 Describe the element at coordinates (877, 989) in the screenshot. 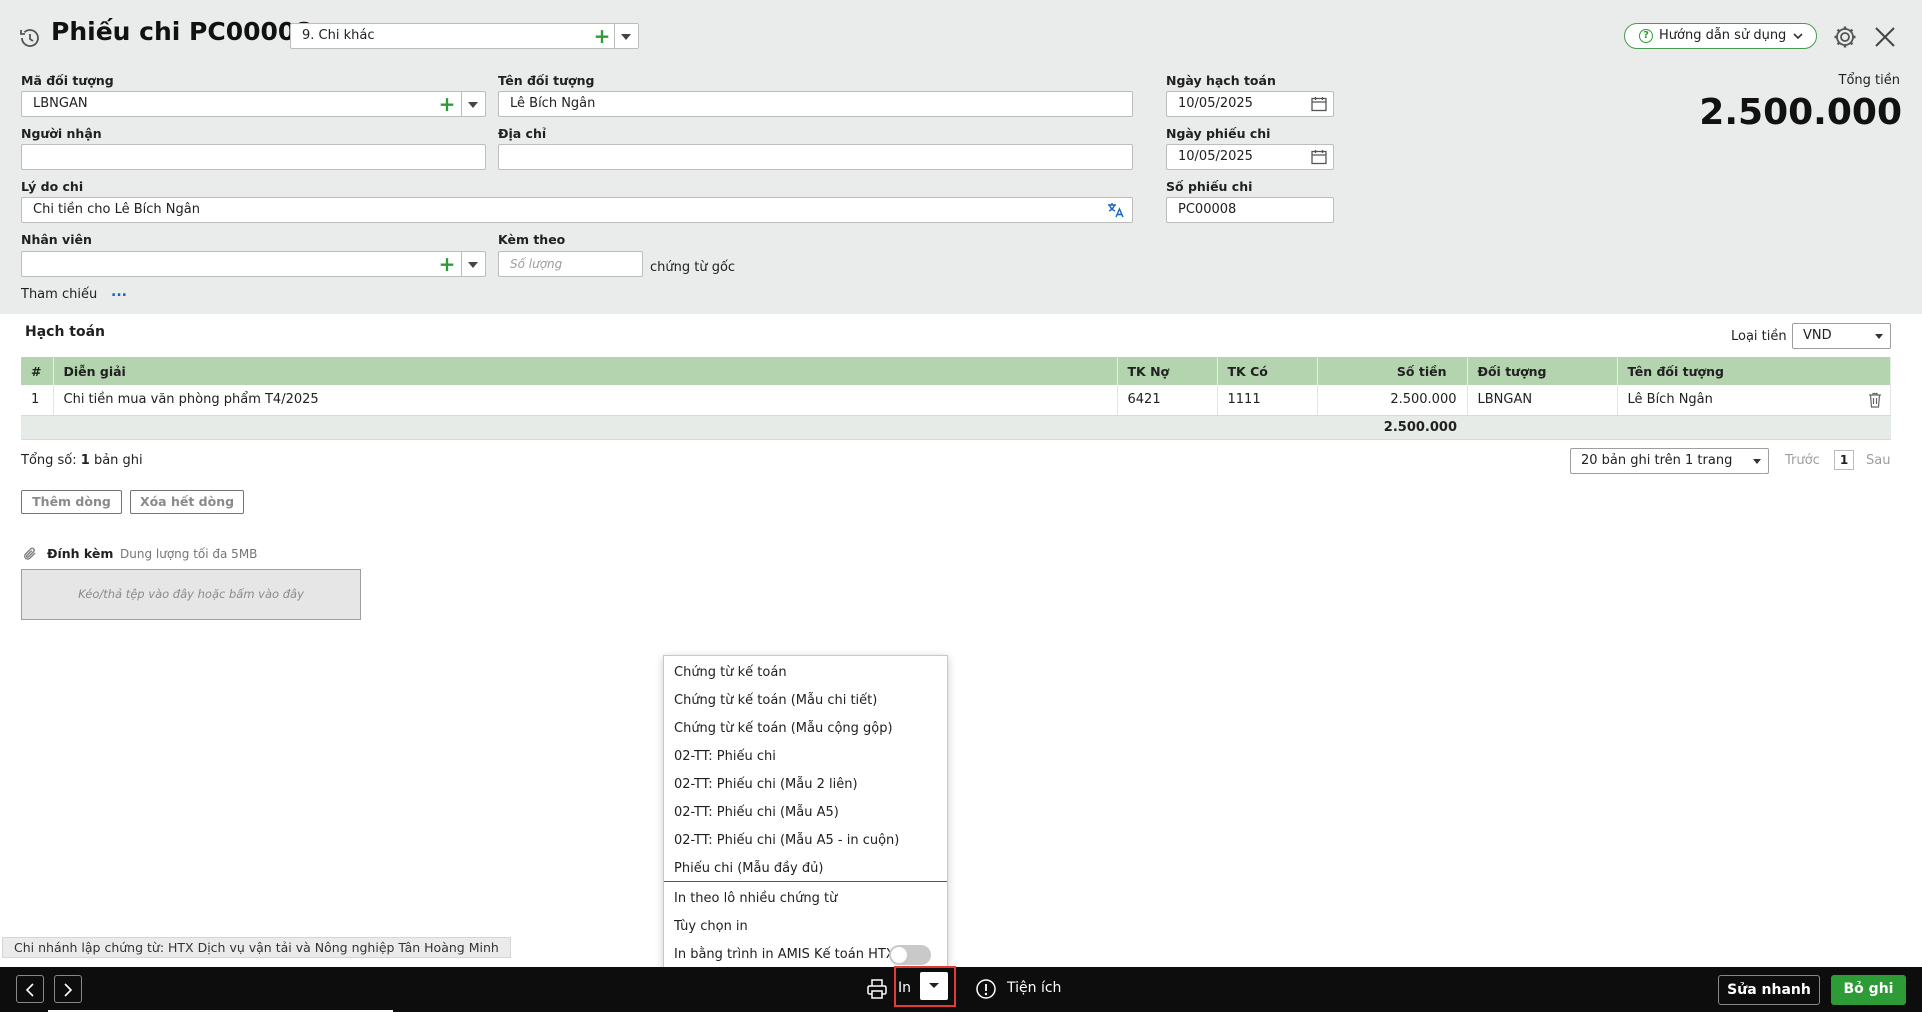

I see `printer-icon` at that location.